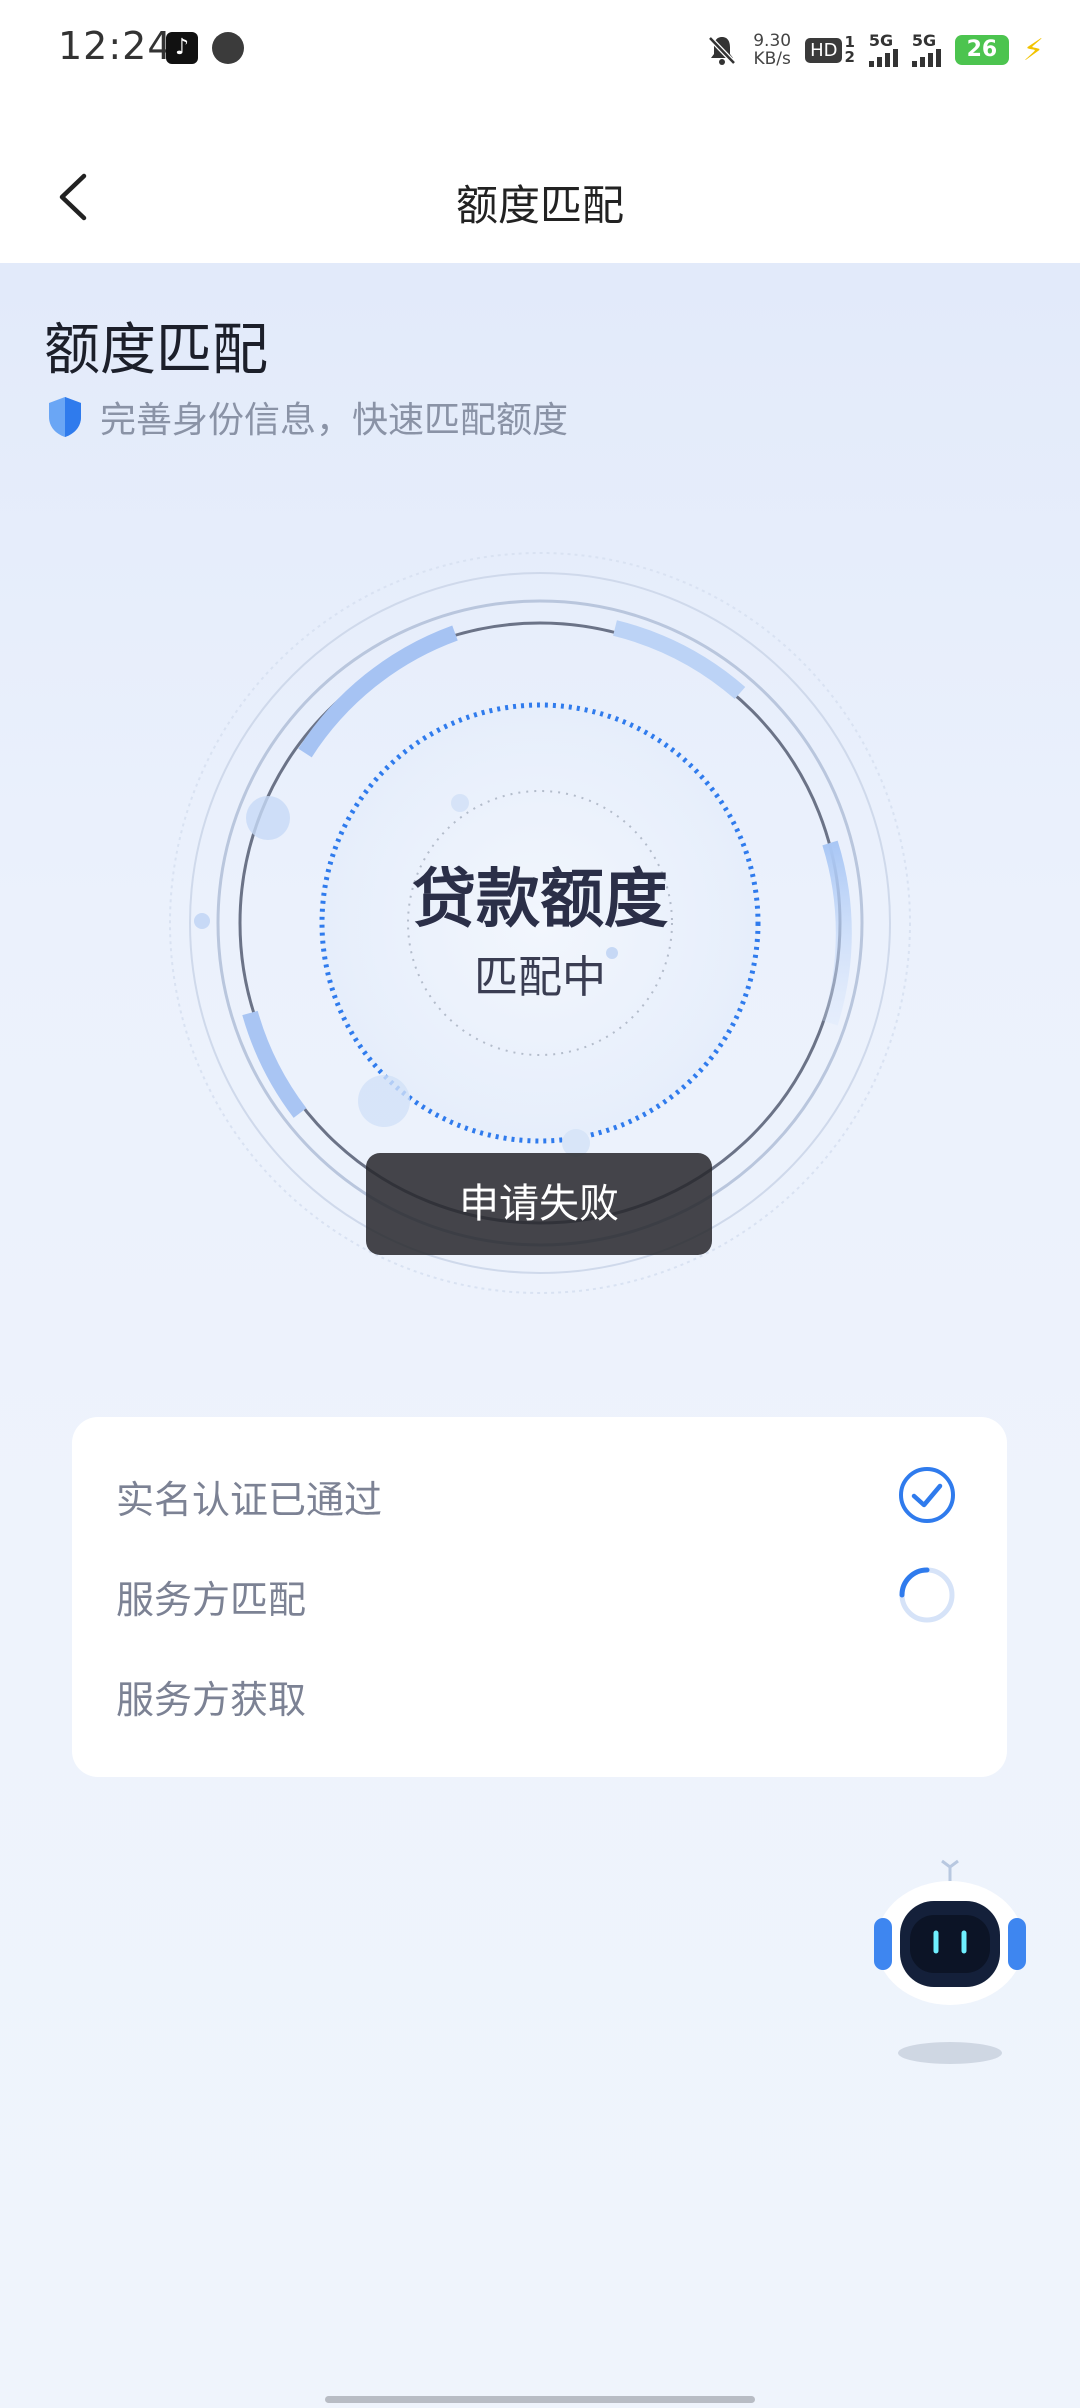 The height and width of the screenshot is (2408, 1080). What do you see at coordinates (228, 48) in the screenshot?
I see `chat-bubble-icon` at bounding box center [228, 48].